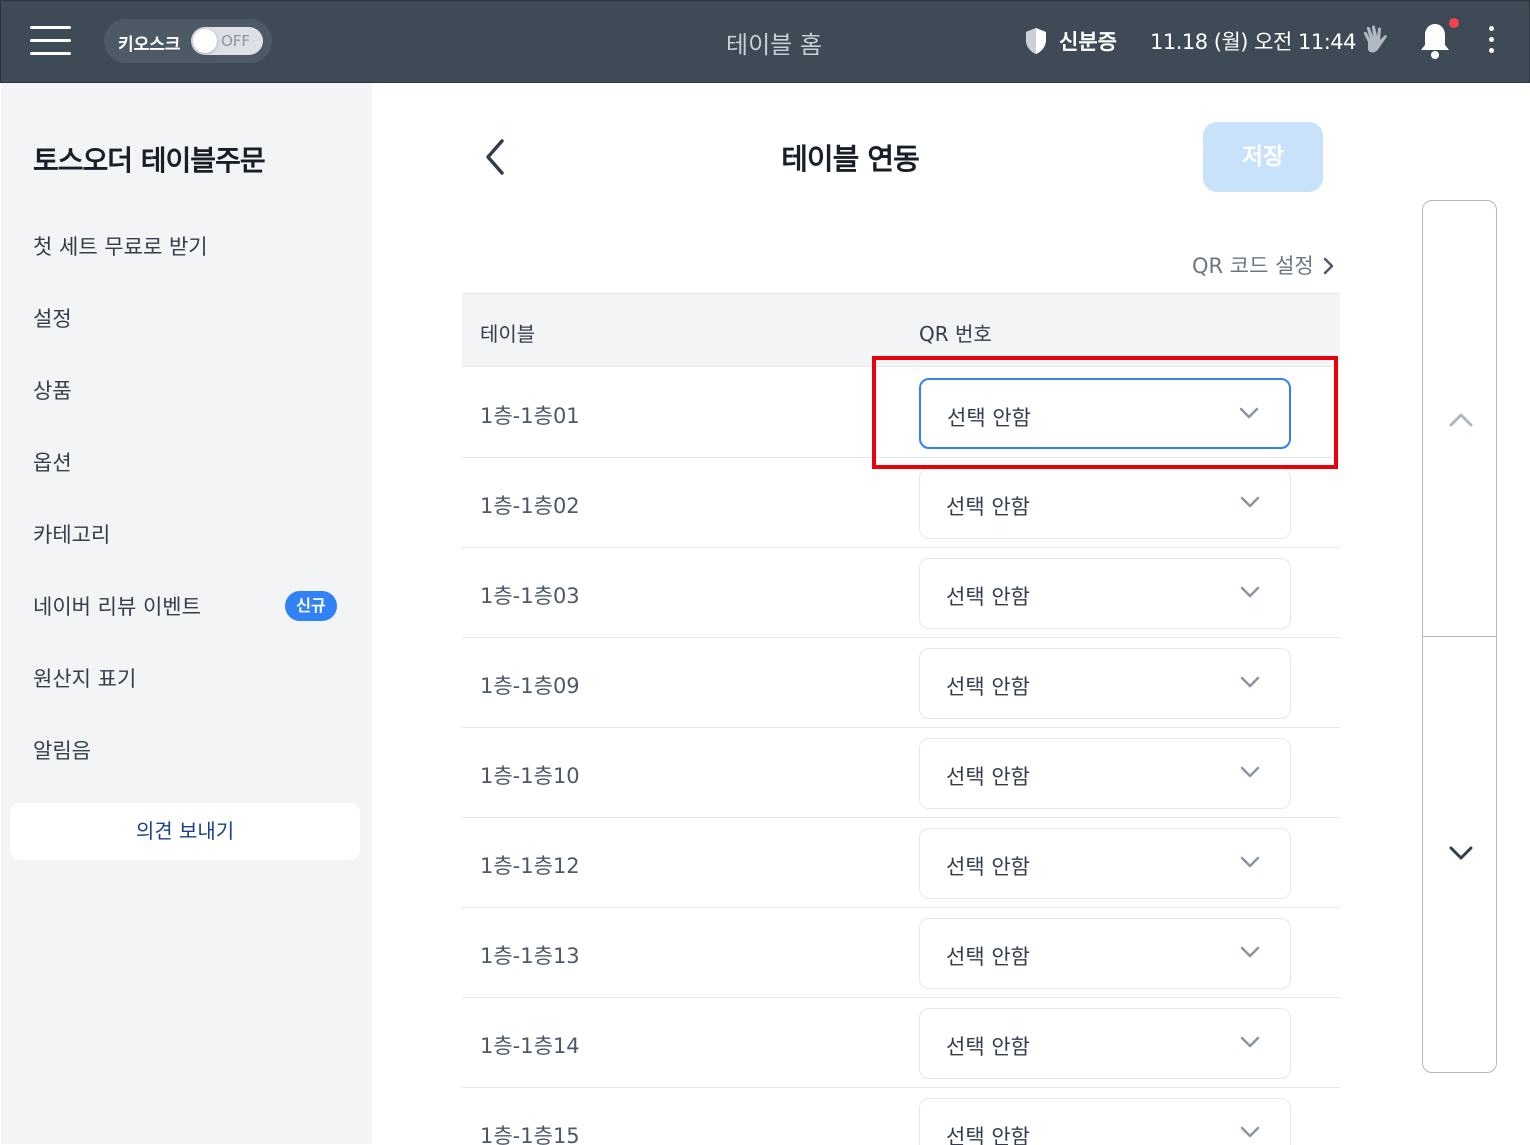 The image size is (1530, 1145). Describe the element at coordinates (1491, 41) in the screenshot. I see `more-icon` at that location.